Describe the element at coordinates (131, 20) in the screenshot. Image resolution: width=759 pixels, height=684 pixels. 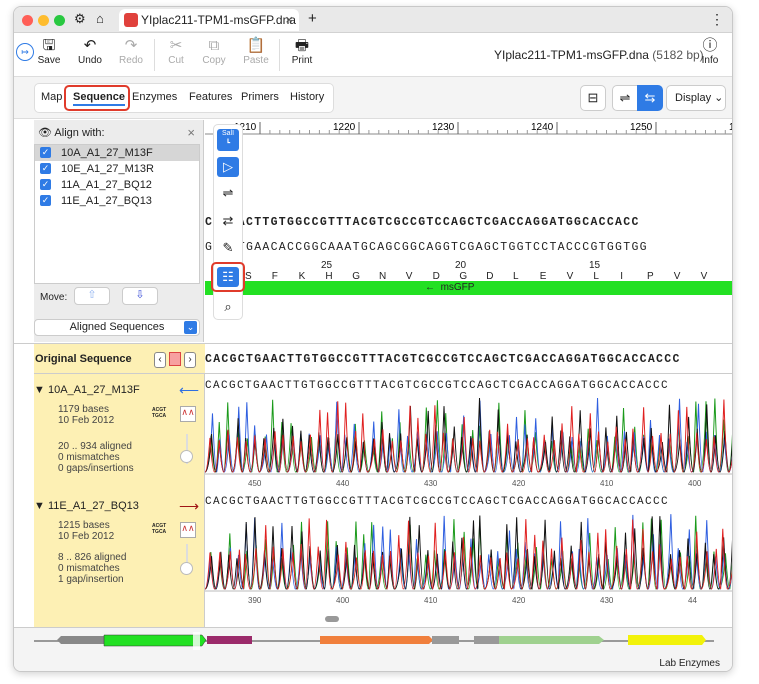
I see `snapgene-document-icon` at that location.